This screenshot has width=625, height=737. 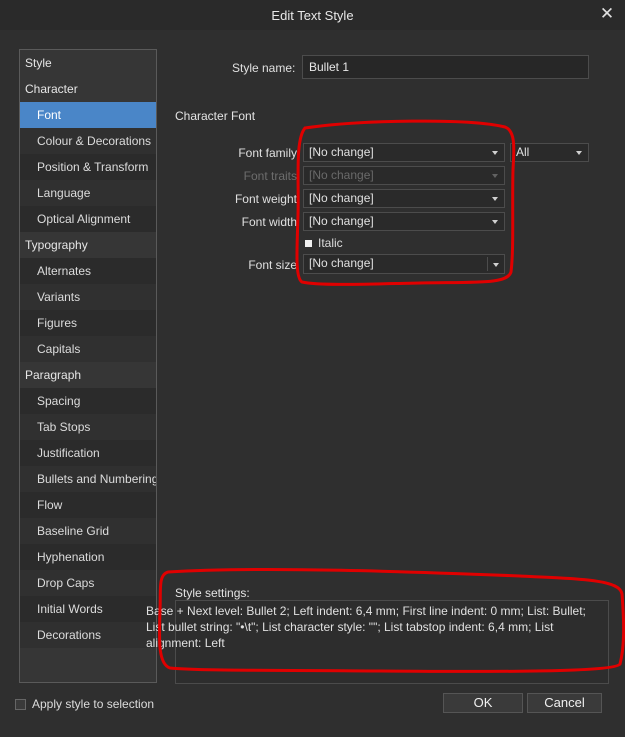 What do you see at coordinates (265, 199) in the screenshot?
I see `font-weight-label: Font weight` at bounding box center [265, 199].